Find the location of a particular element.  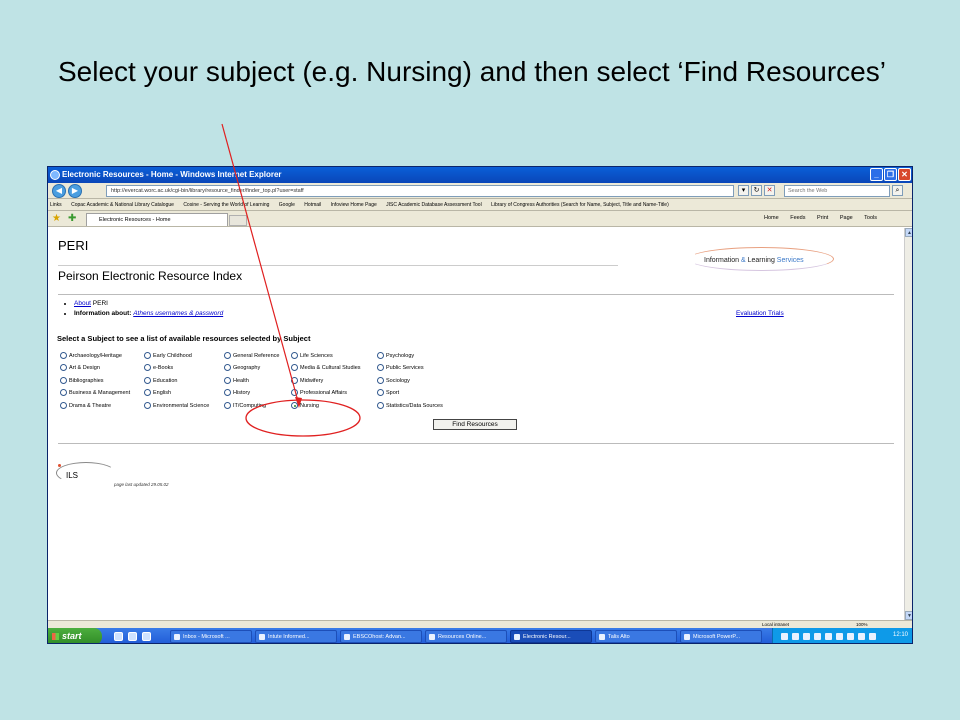

subject-option: Education is located at coordinates (160, 380).